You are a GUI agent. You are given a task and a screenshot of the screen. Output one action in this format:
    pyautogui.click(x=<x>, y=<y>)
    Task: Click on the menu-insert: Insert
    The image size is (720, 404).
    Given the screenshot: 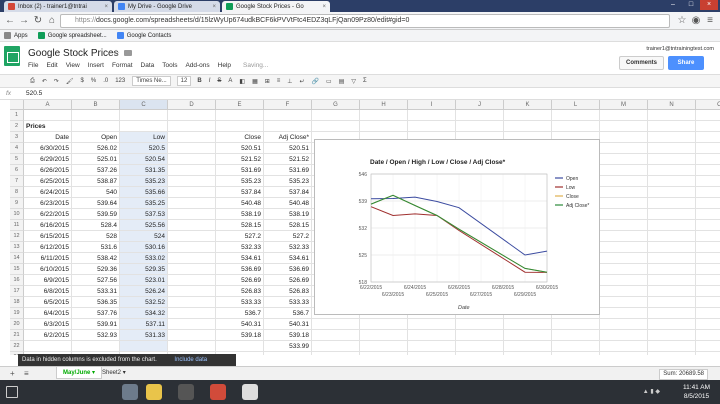 What is the action you would take?
    pyautogui.click(x=96, y=65)
    